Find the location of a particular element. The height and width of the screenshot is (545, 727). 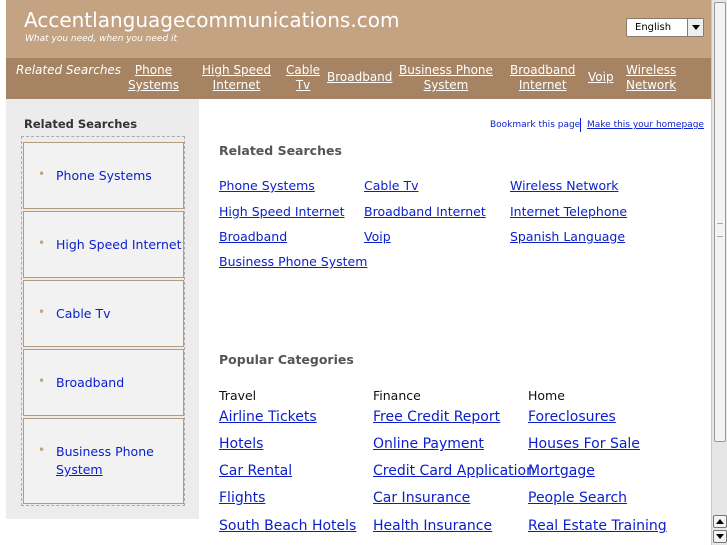

category-link: Car Insurance is located at coordinates (421, 498).